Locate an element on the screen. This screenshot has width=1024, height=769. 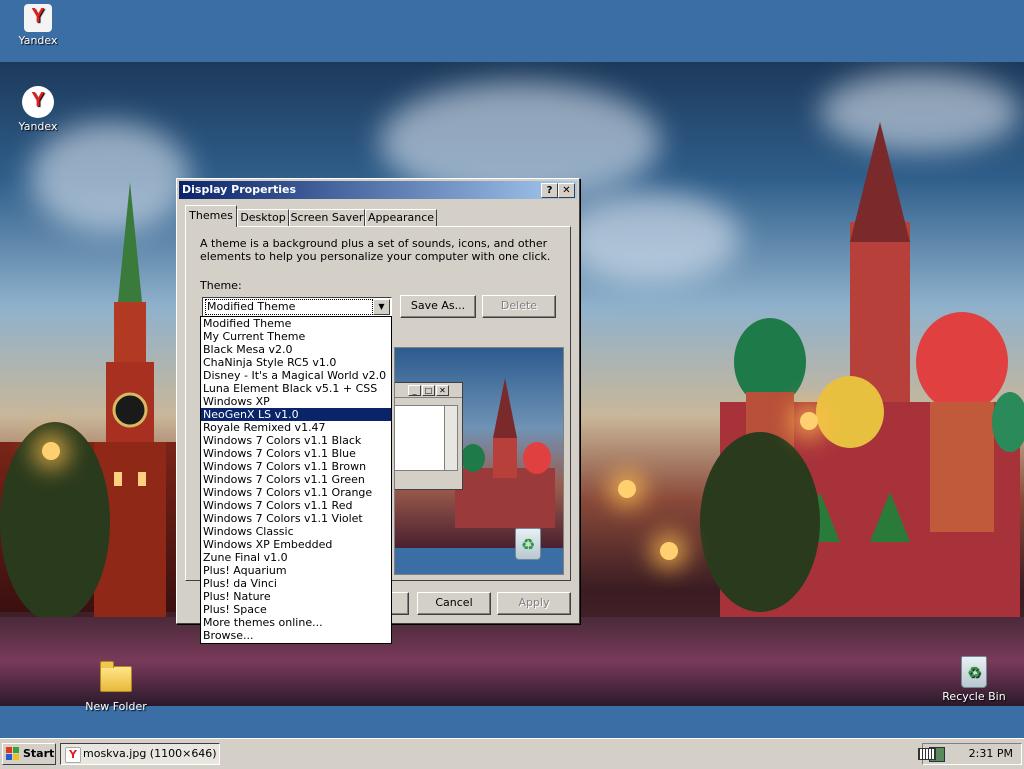
ok-button-partial is located at coordinates (399, 603).